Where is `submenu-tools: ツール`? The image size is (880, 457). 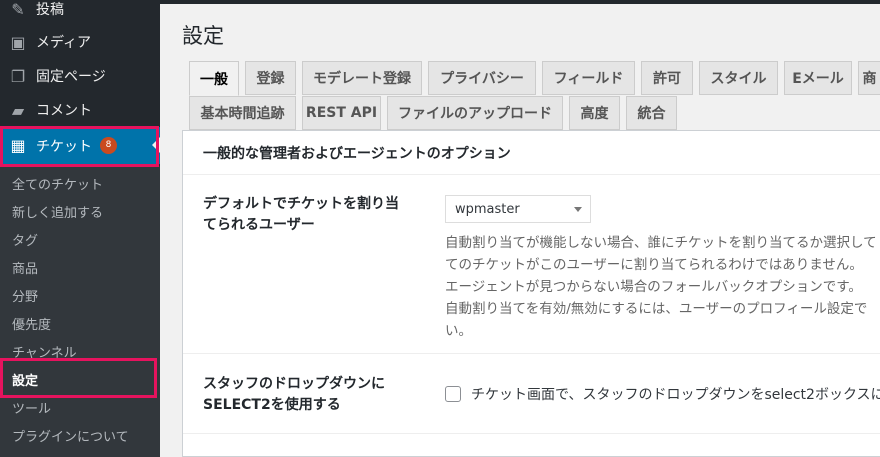
submenu-tools: ツール is located at coordinates (31, 407).